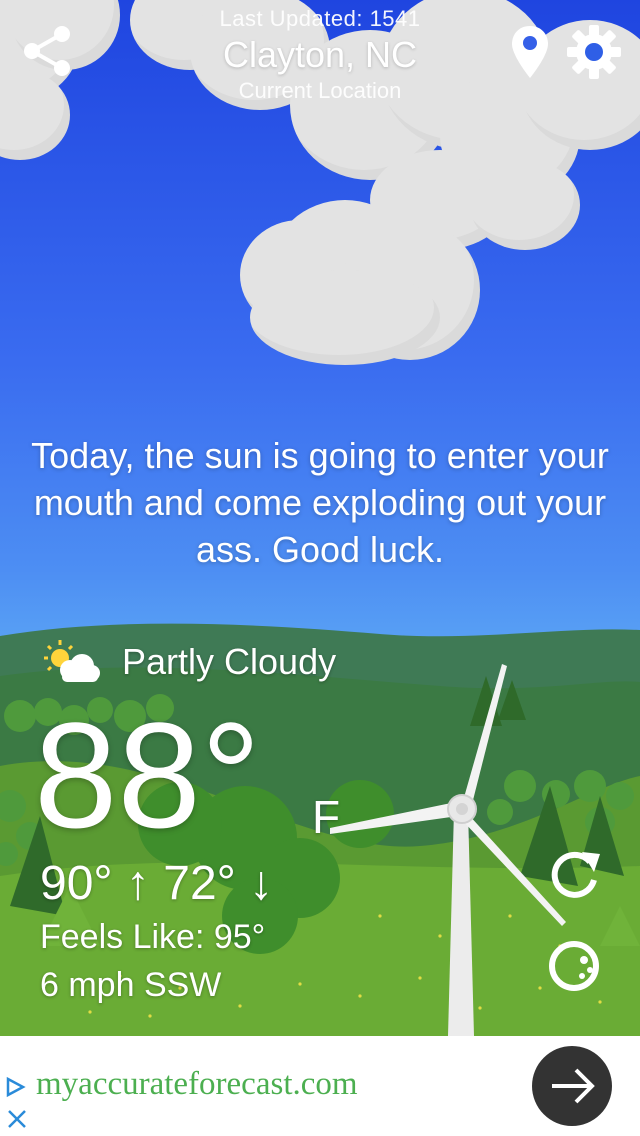  Describe the element at coordinates (131, 985) in the screenshot. I see `wind-speed: 6 mph SSW` at that location.